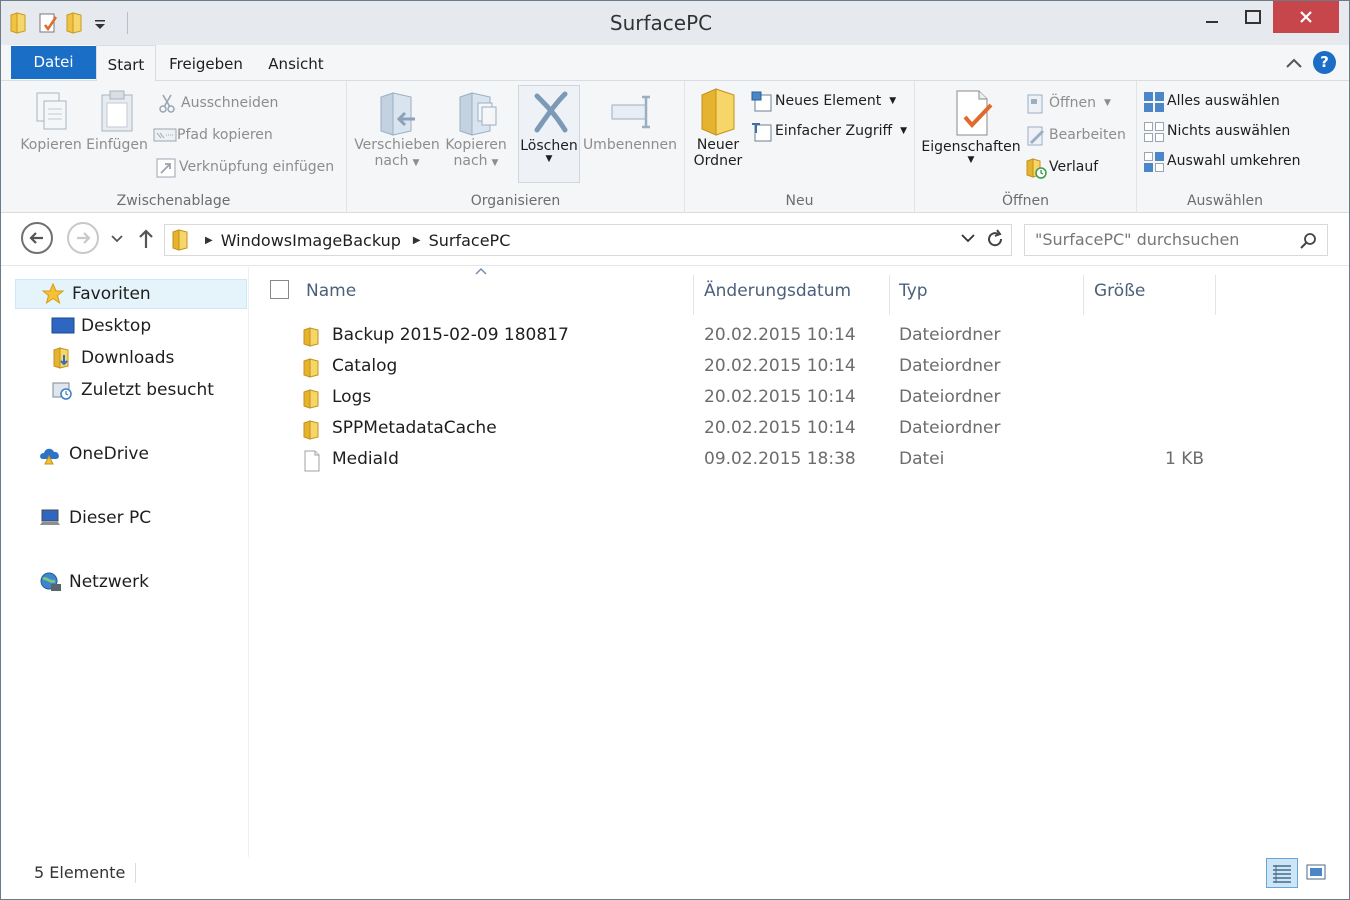  What do you see at coordinates (718, 145) in the screenshot?
I see `new-folder-label: Neuer` at bounding box center [718, 145].